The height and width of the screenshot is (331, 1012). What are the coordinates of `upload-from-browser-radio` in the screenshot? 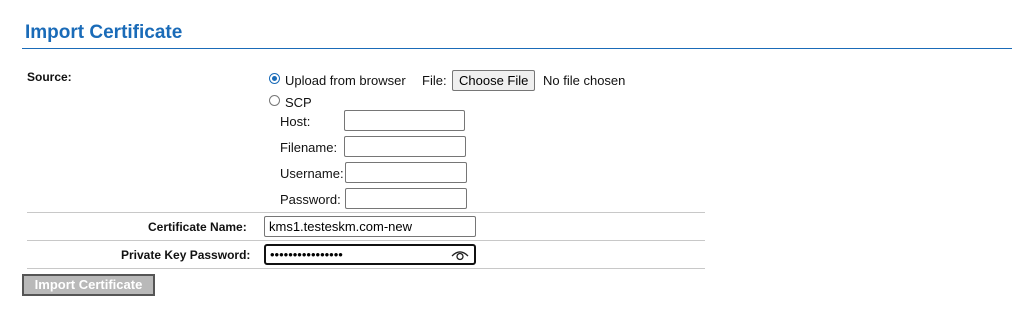 It's located at (274, 78).